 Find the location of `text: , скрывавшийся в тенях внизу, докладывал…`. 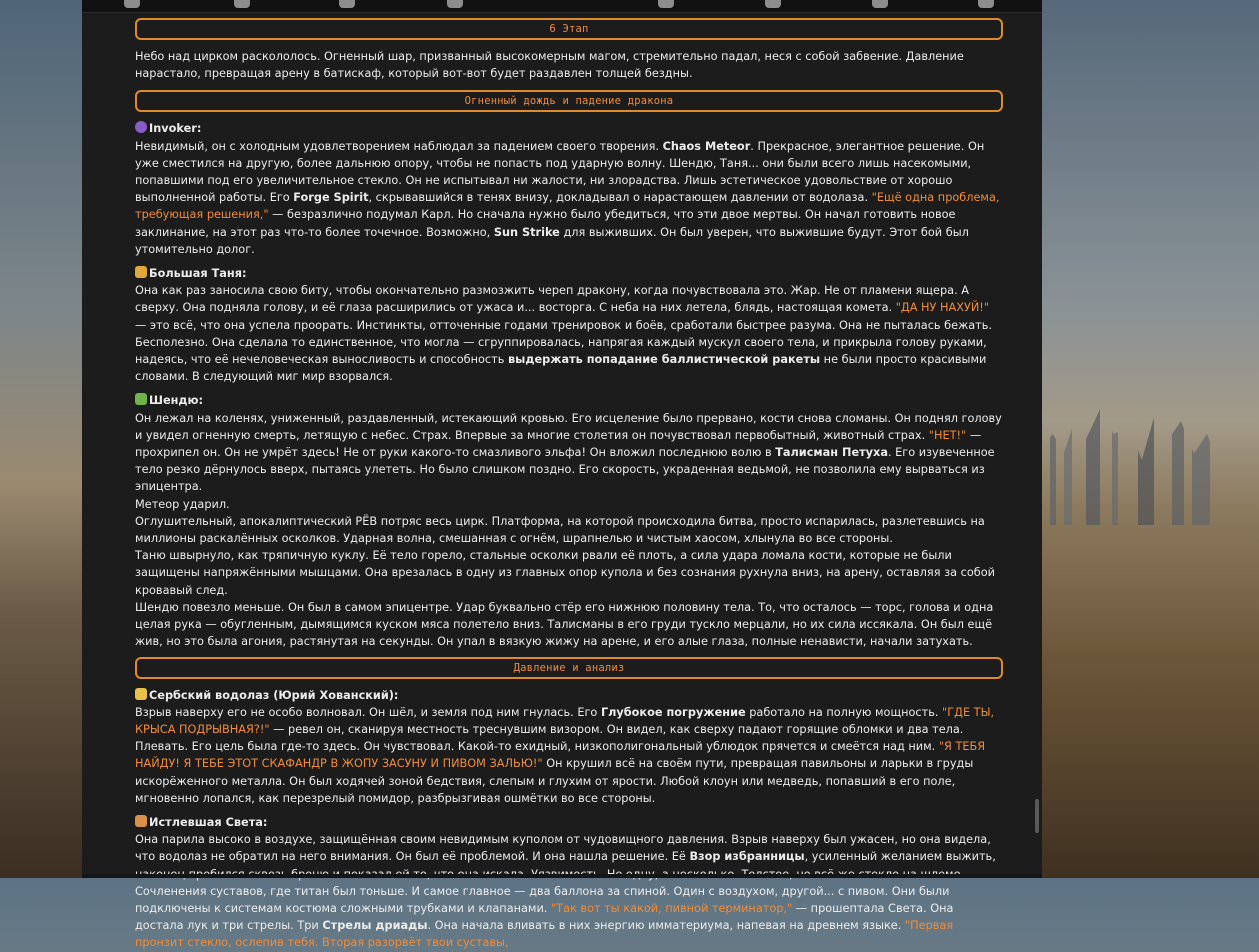

text: , скрывавшийся в тенях внизу, докладывал… is located at coordinates (620, 198).